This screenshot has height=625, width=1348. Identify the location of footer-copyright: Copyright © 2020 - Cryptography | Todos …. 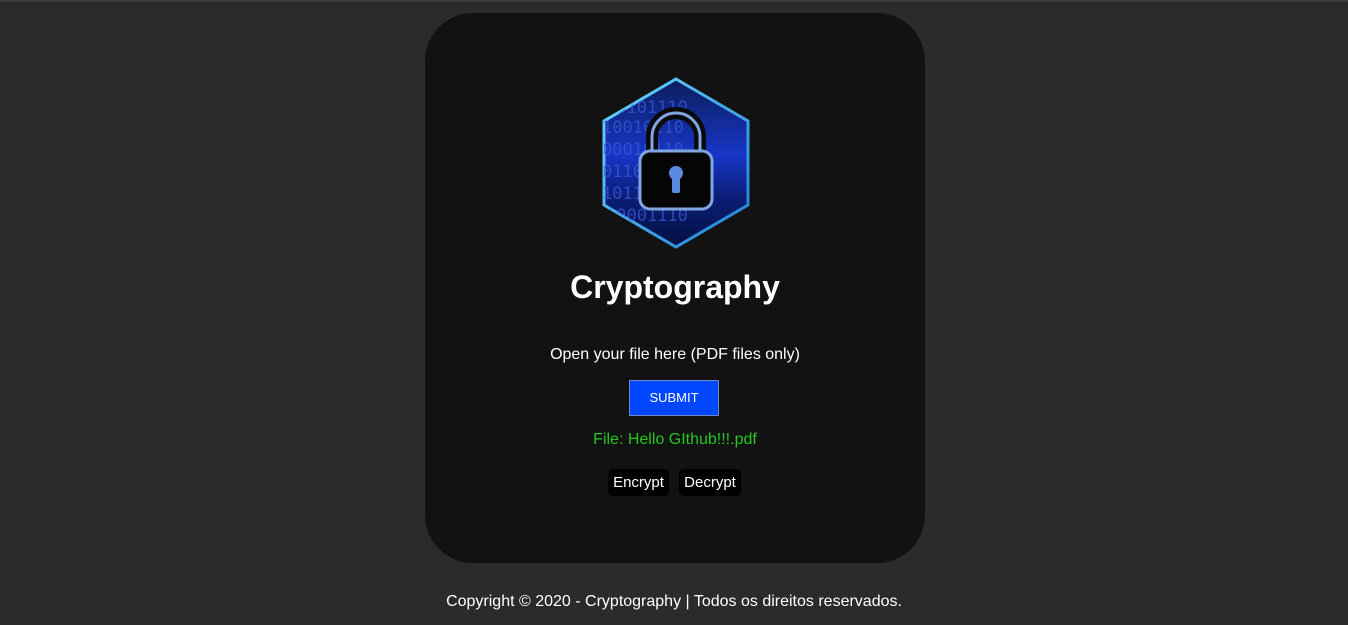
(674, 601).